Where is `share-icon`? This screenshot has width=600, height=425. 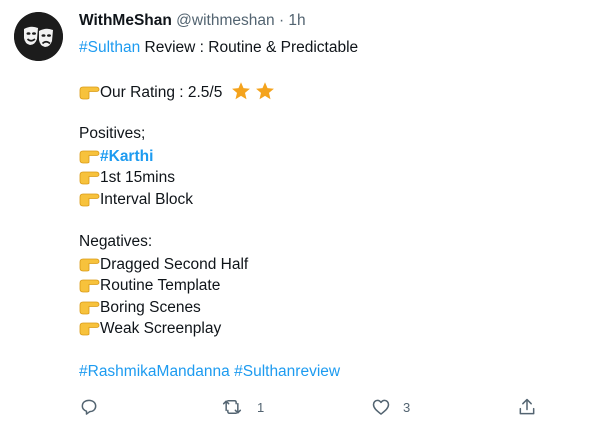 share-icon is located at coordinates (527, 406).